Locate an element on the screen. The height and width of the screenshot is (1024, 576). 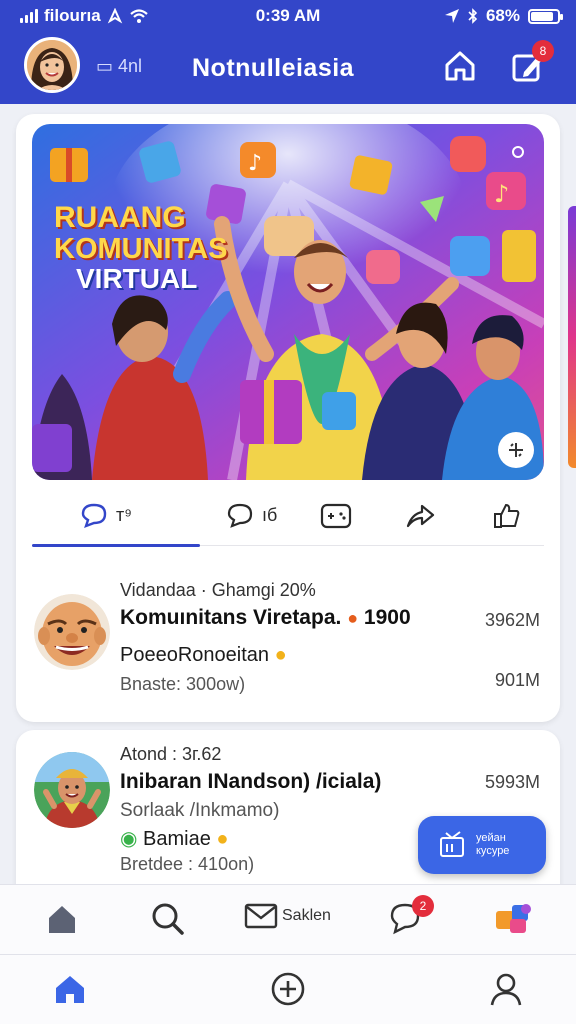
mail-icon is located at coordinates (261, 916).